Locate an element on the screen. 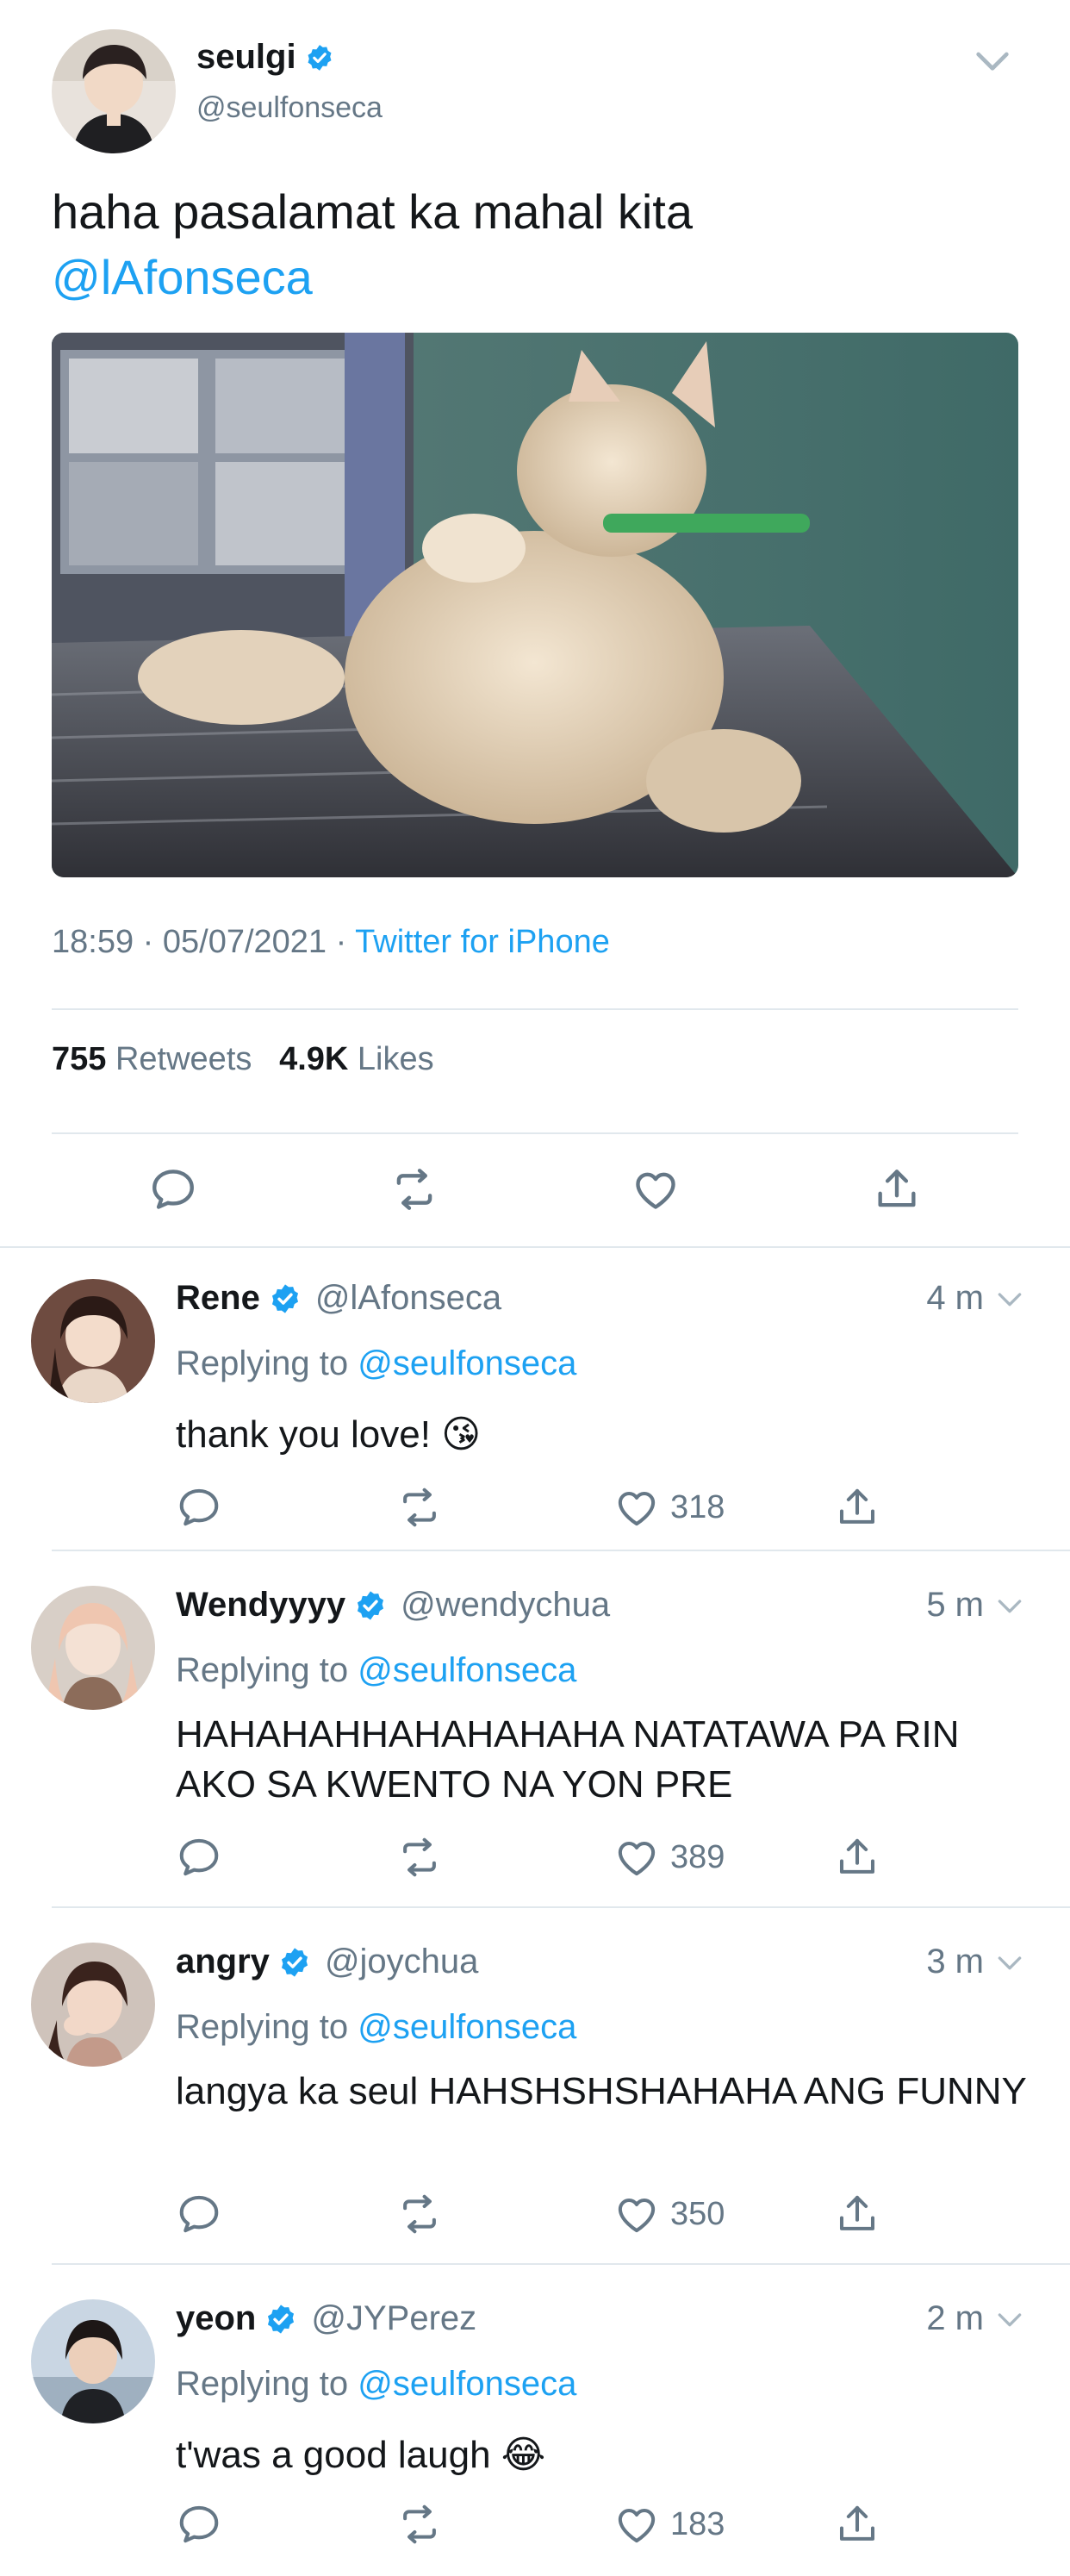 This screenshot has width=1070, height=2576. reply-header: angry @joychua is located at coordinates (327, 1962).